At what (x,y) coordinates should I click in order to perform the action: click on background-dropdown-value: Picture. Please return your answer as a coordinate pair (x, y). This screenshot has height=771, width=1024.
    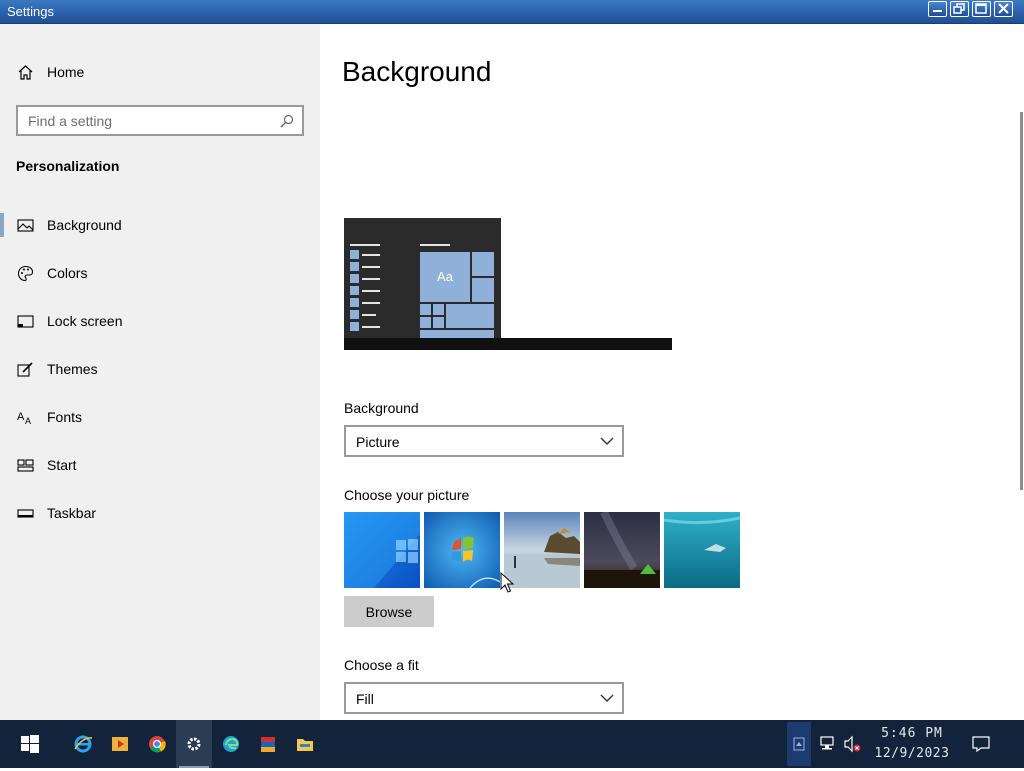
    Looking at the image, I should click on (378, 442).